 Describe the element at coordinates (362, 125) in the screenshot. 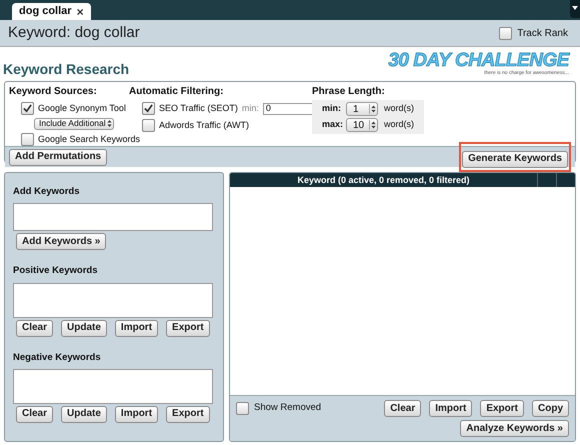

I see `number-stepper: 10` at that location.